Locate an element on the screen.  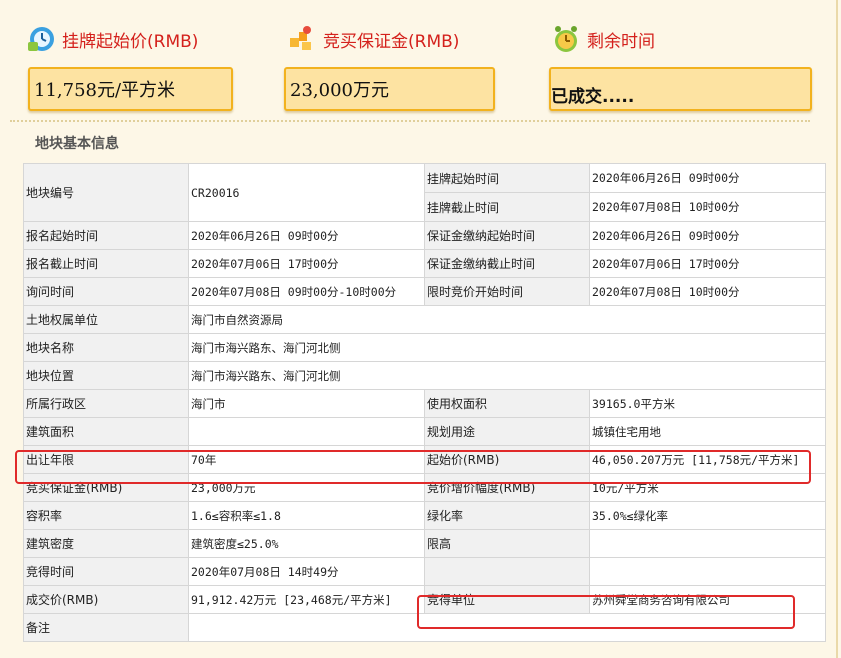
table-row: 所属行政区 海门市 使用权面积 39165.0平方米 is located at coordinates (424, 403).